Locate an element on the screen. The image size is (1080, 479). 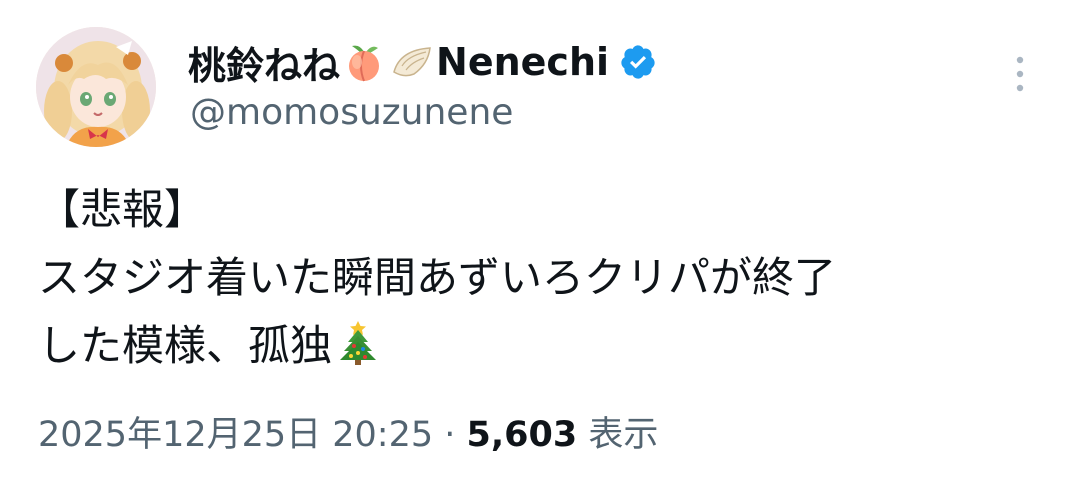
author-name-row: 桃鈴ねね Nenechi is located at coordinates (422, 62).